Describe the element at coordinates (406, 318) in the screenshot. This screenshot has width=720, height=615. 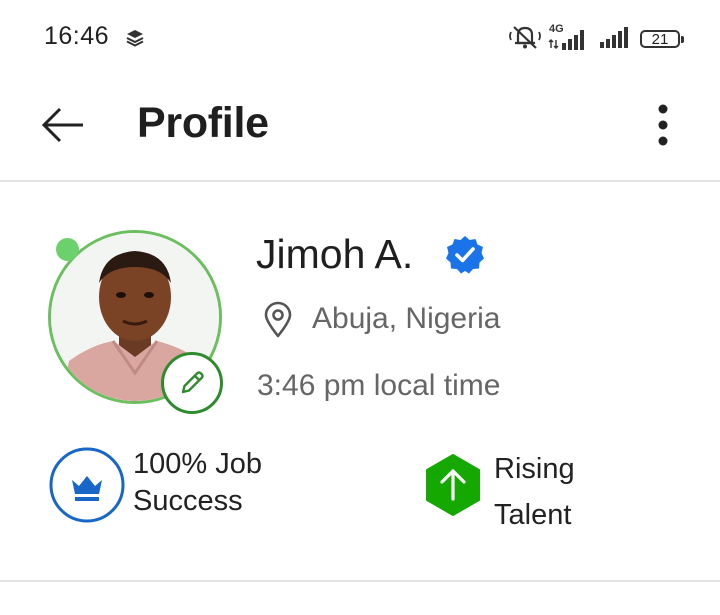
I see `profile-location: Abuja, Nigeria` at that location.